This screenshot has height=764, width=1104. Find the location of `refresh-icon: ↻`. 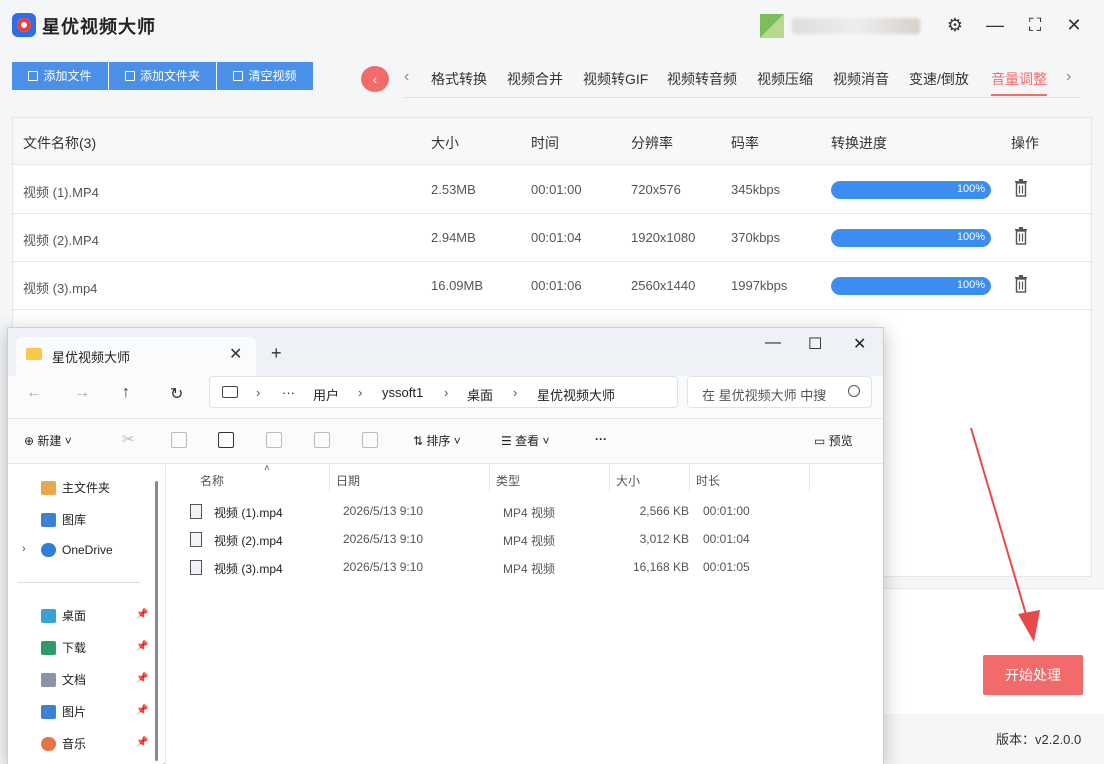

refresh-icon: ↻ is located at coordinates (176, 394).